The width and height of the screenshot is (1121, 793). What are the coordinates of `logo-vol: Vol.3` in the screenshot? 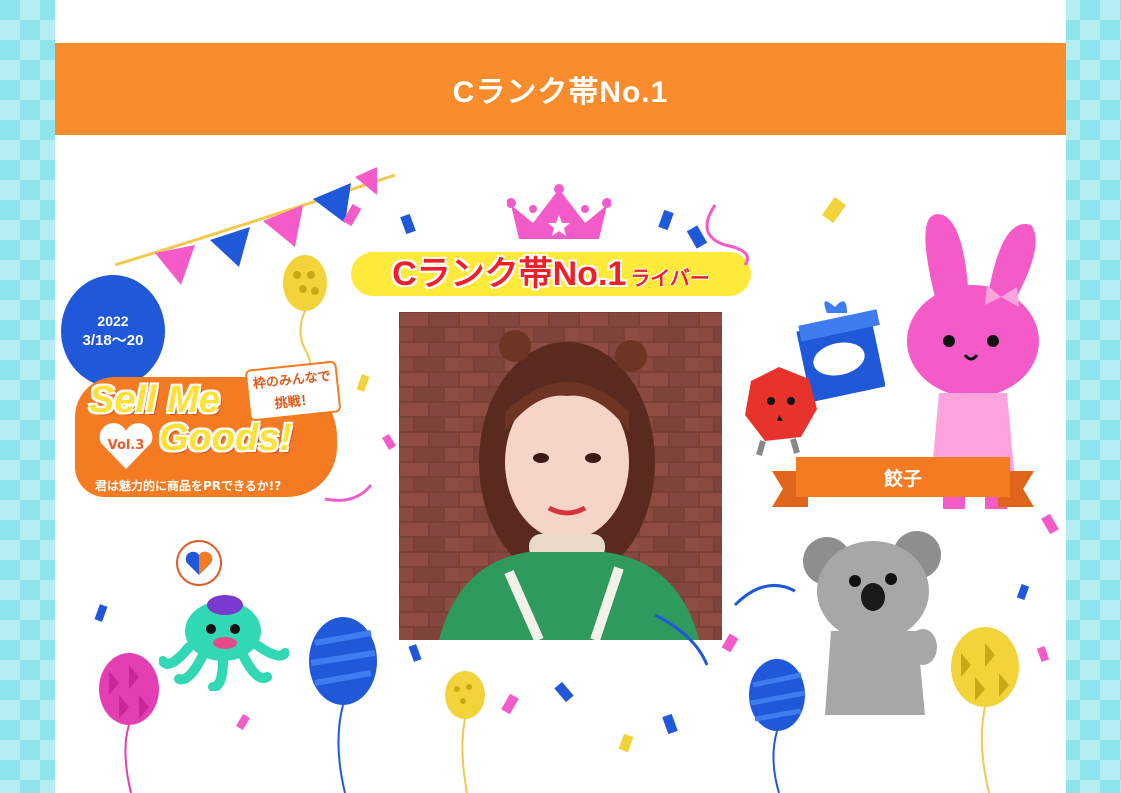 It's located at (126, 445).